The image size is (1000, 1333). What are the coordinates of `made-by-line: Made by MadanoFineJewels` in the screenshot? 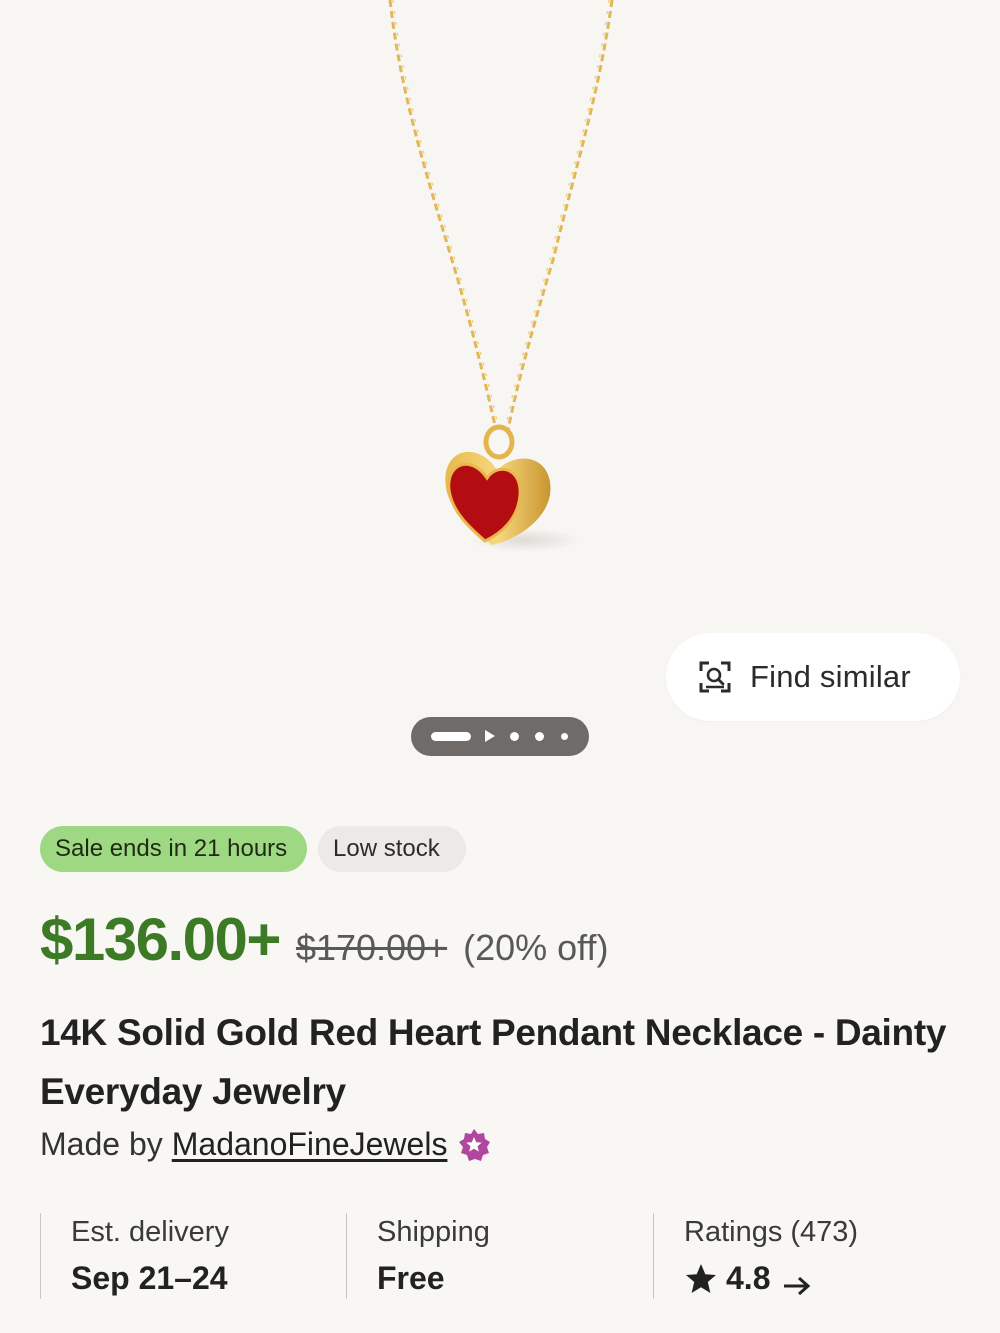 It's located at (265, 1144).